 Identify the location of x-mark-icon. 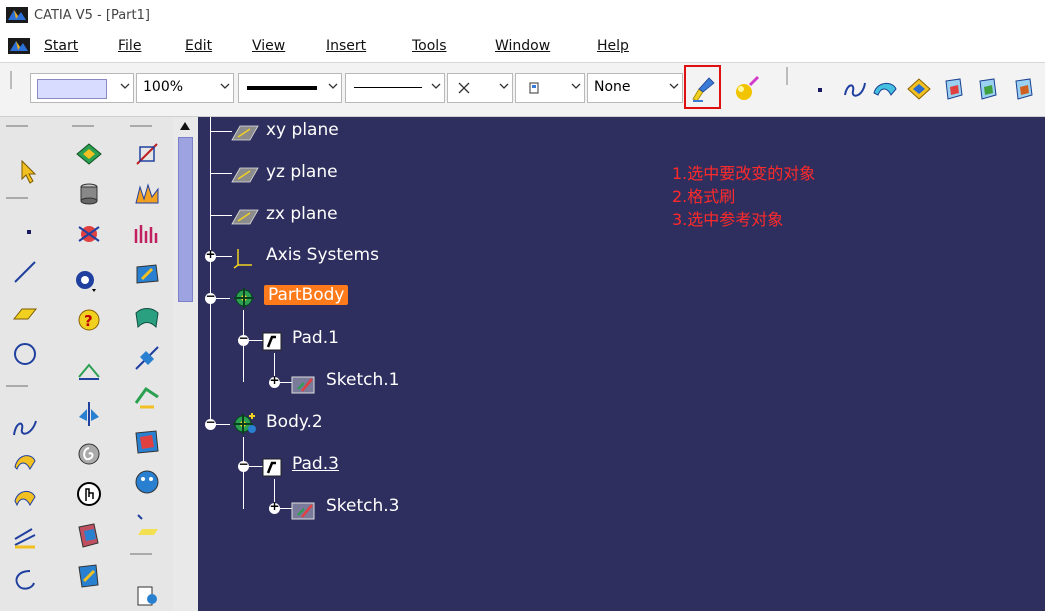
(464, 88).